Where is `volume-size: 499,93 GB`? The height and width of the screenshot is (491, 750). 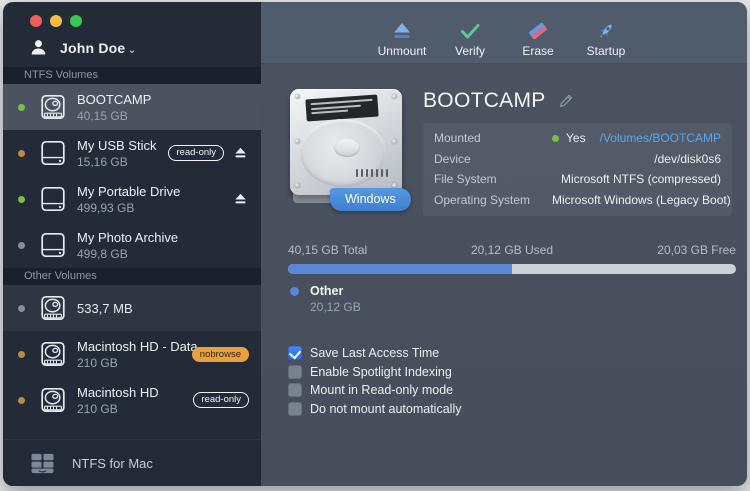
volume-size: 499,93 GB is located at coordinates (106, 207).